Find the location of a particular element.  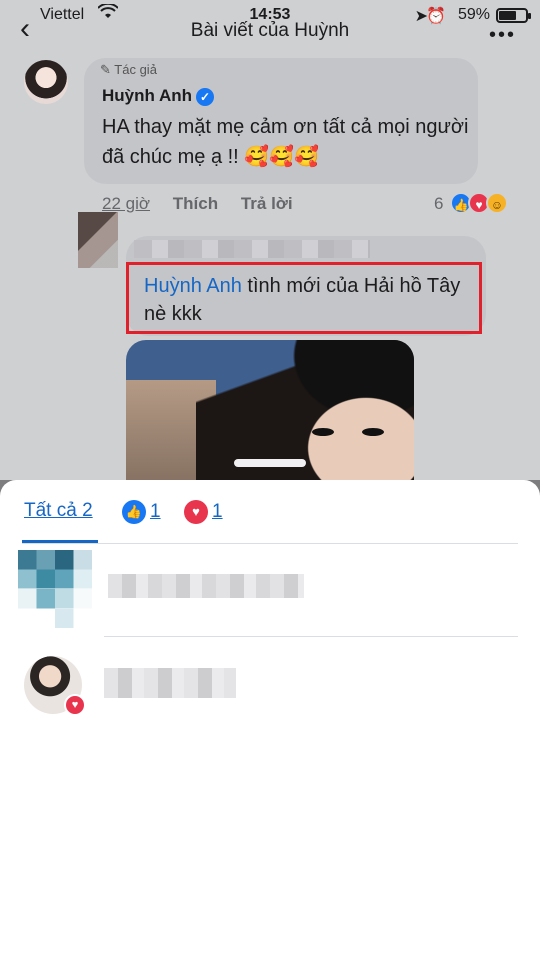

comment-actions: 22 giờ Thích Trả lời is located at coordinates (206, 204).